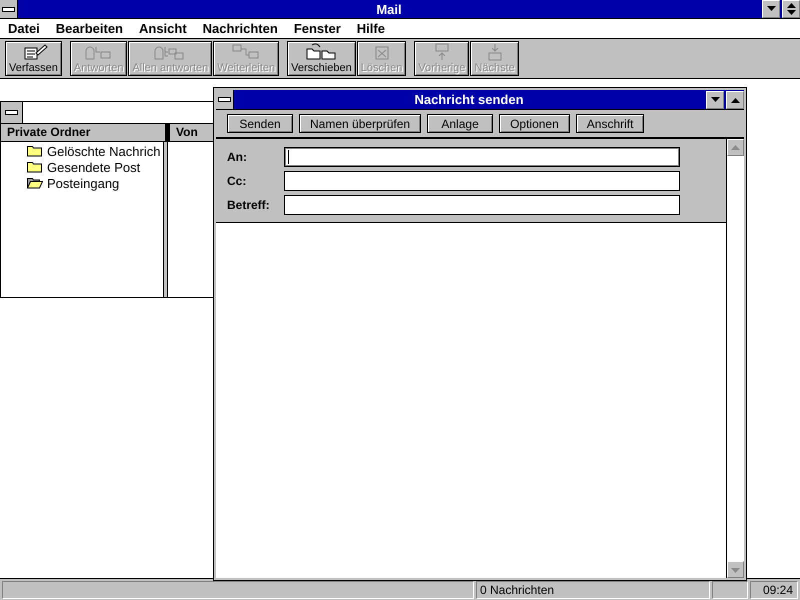  What do you see at coordinates (370, 28) in the screenshot?
I see `menu-item: Hilfe` at bounding box center [370, 28].